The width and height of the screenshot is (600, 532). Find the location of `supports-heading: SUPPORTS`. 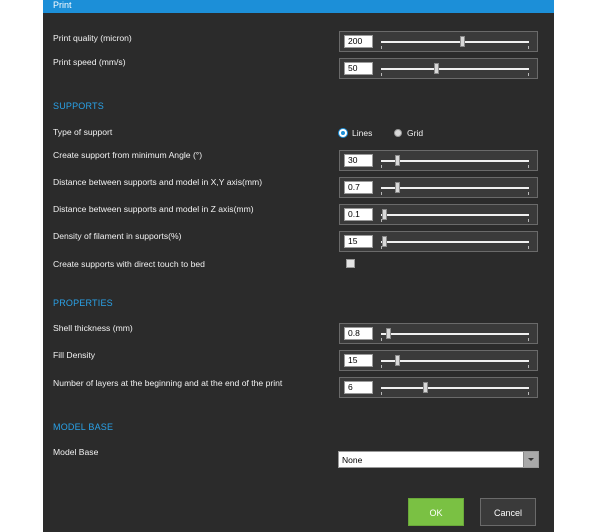

supports-heading: SUPPORTS is located at coordinates (78, 106).